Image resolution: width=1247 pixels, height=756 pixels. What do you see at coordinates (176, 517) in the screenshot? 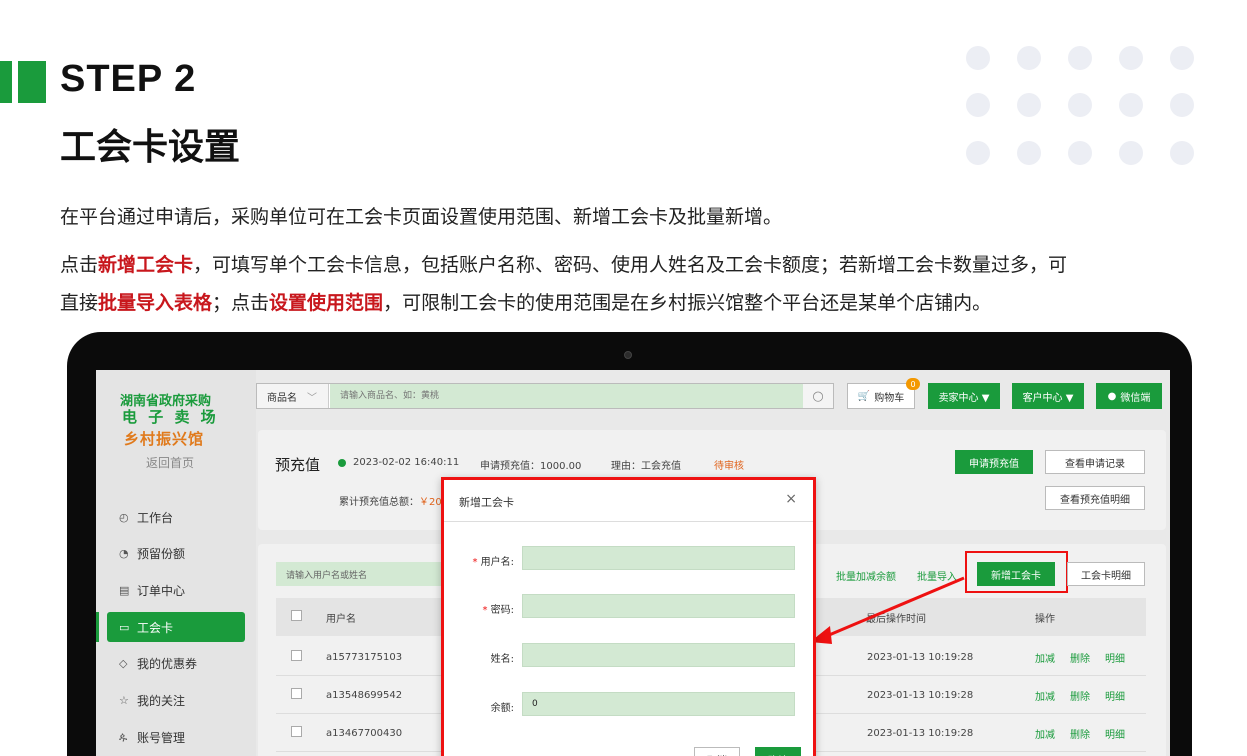
I see `sidebar-item-workbench: ◴ 工作台` at bounding box center [176, 517].